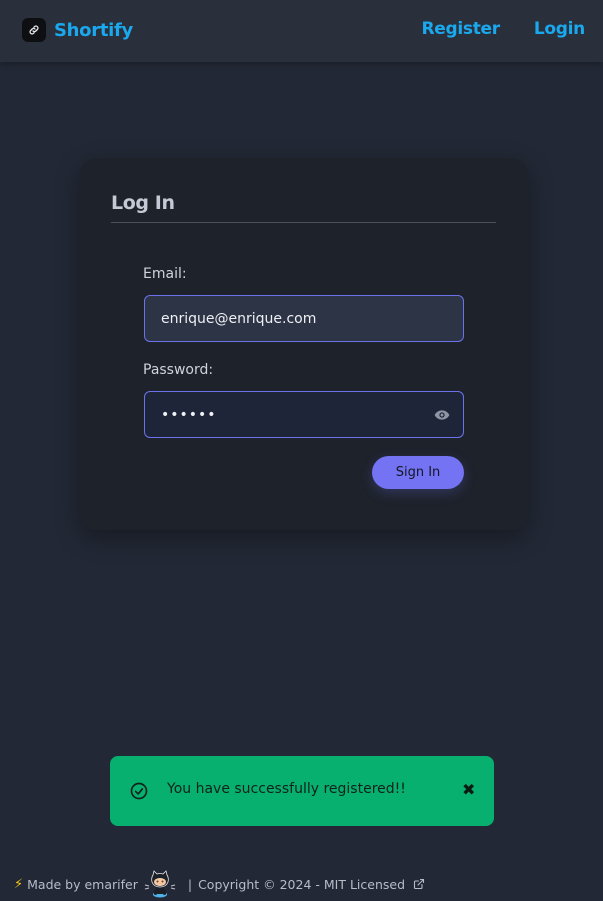 The image size is (603, 901). I want to click on password-label: Password:, so click(178, 370).